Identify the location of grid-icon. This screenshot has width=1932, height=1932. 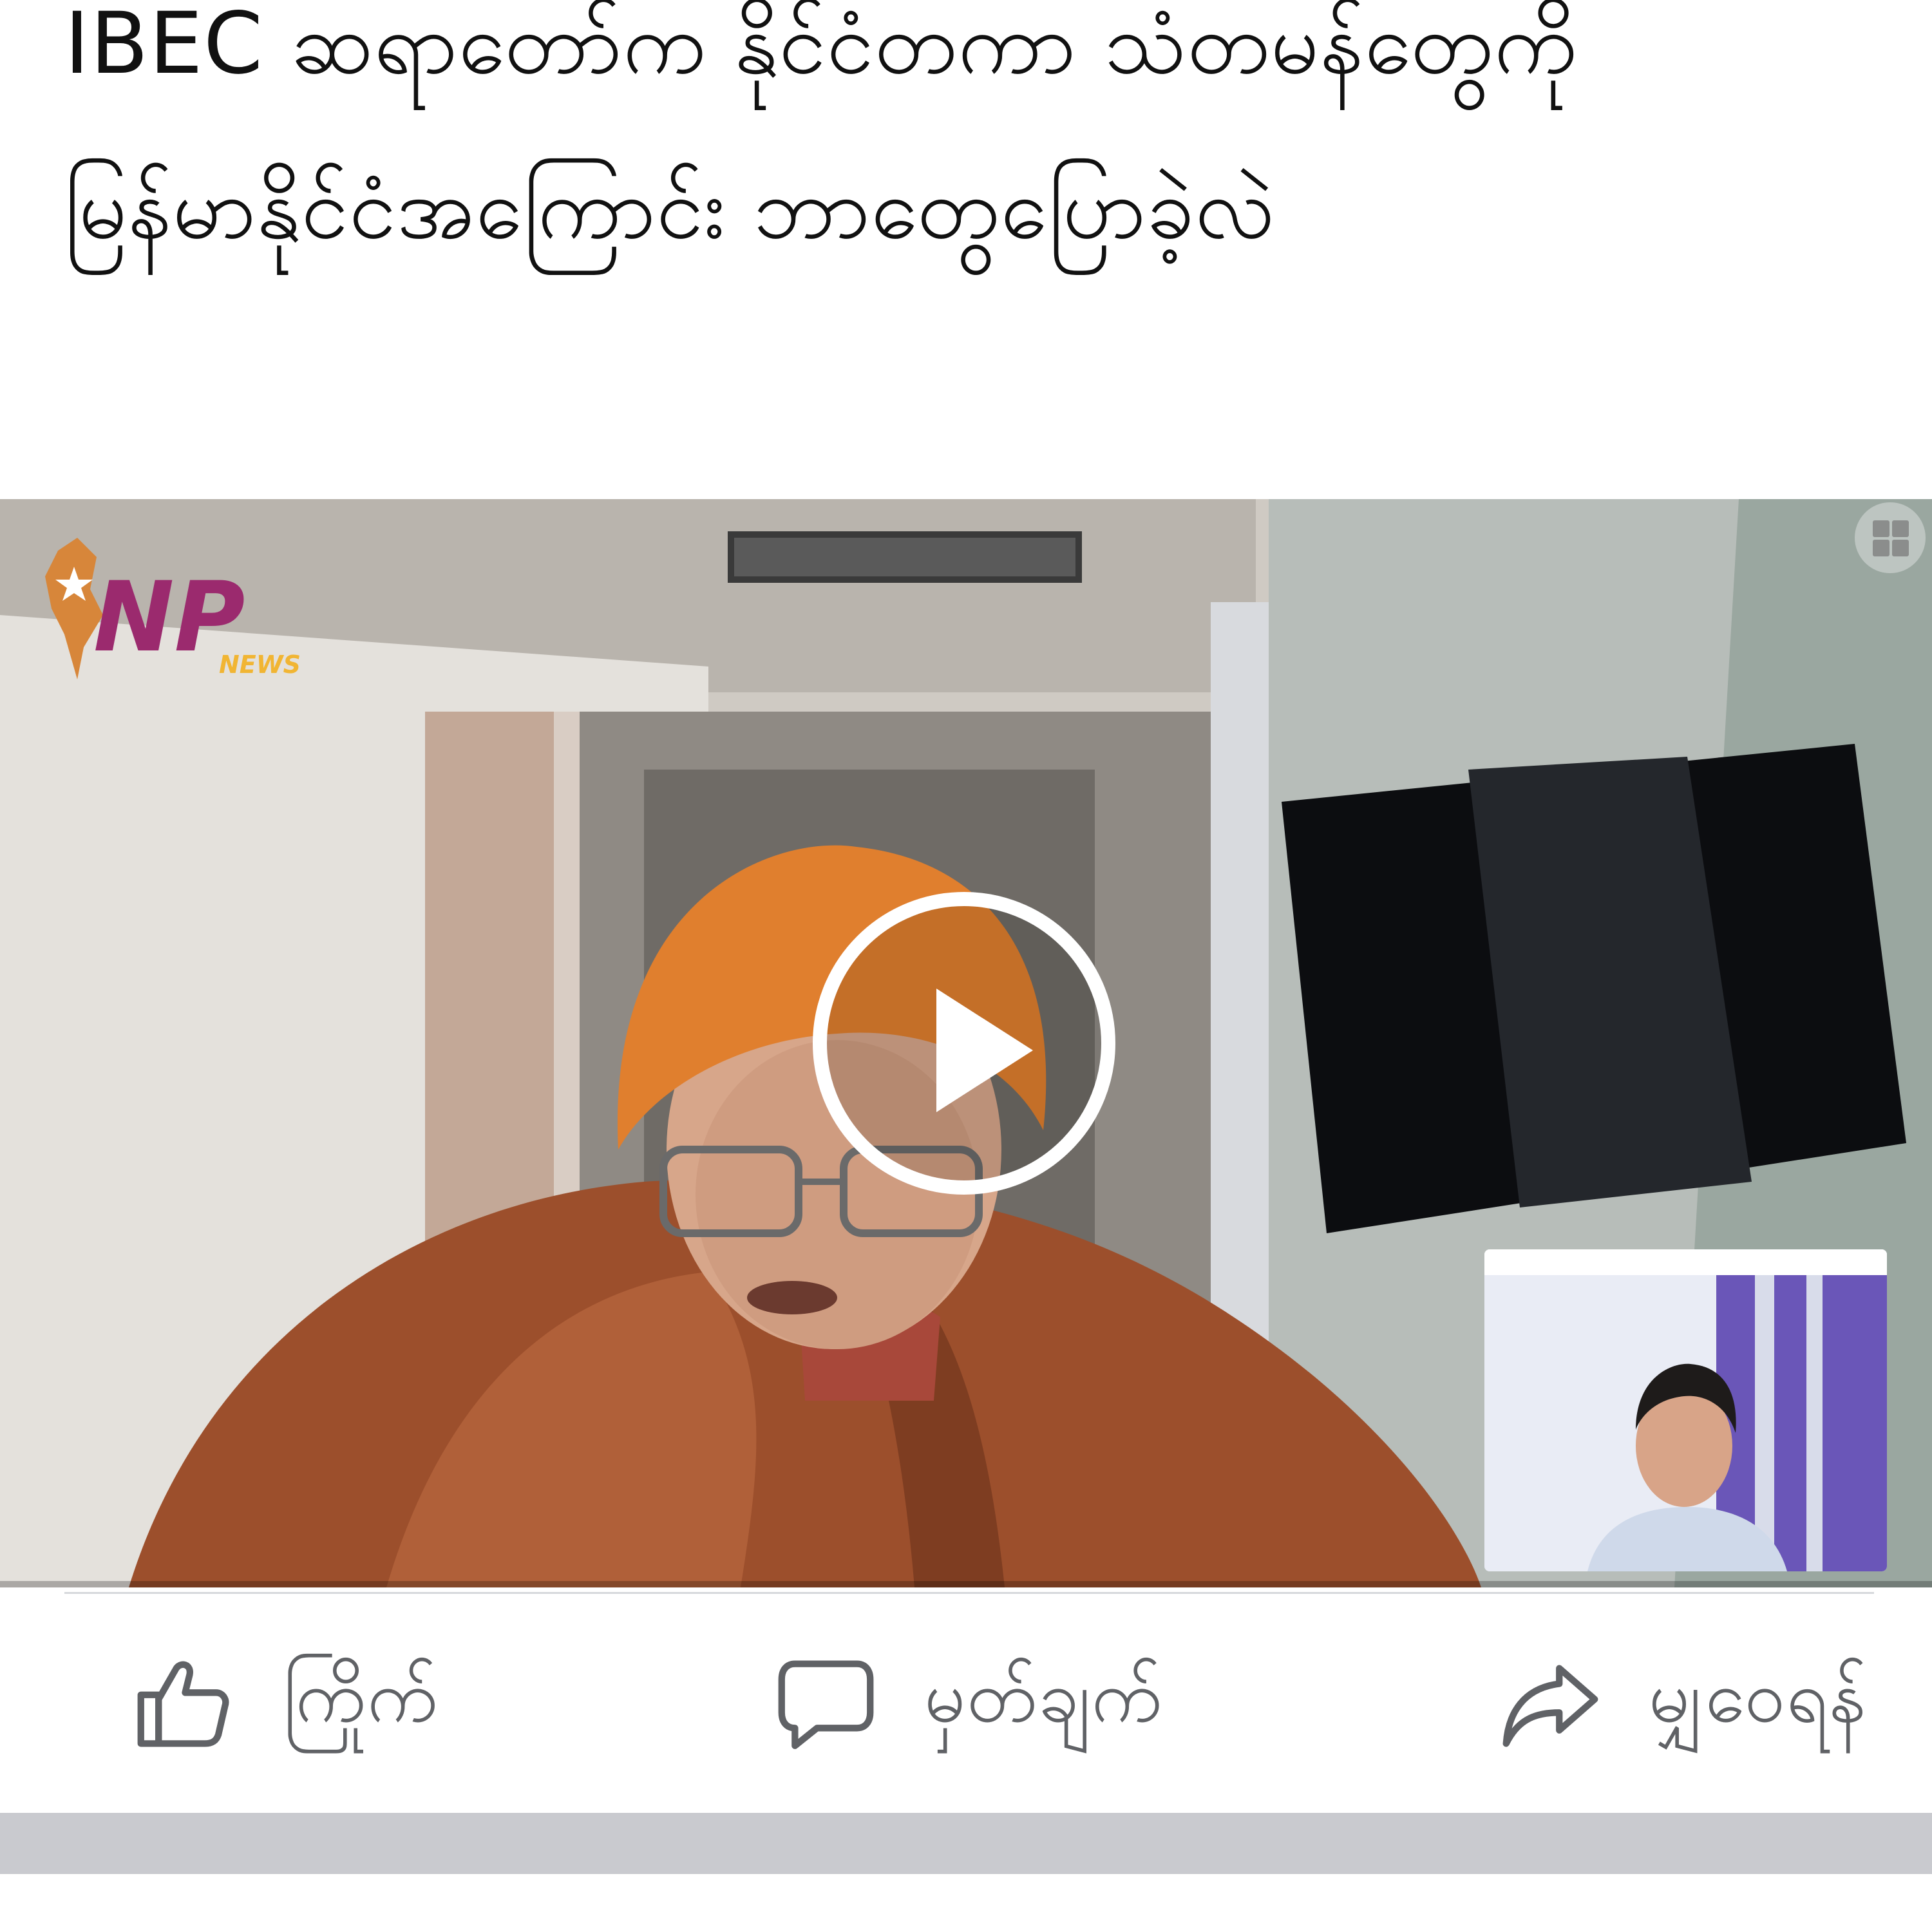
(1890, 538).